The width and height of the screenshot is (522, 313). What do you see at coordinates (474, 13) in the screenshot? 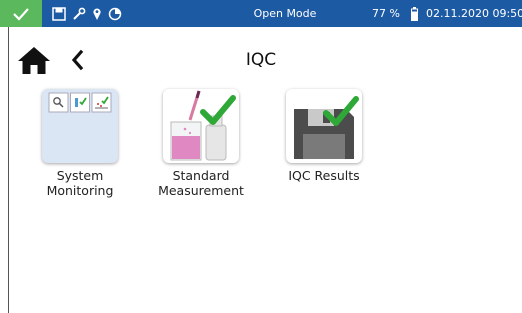
I see `status-datetime: 02.11.2020 09:50` at bounding box center [474, 13].